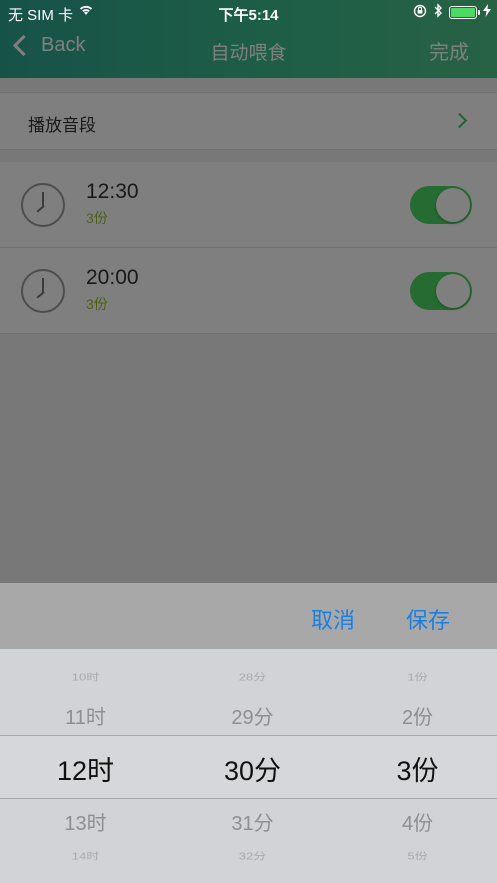 The width and height of the screenshot is (497, 883). What do you see at coordinates (416, 676) in the screenshot?
I see `portion-option: 1份` at bounding box center [416, 676].